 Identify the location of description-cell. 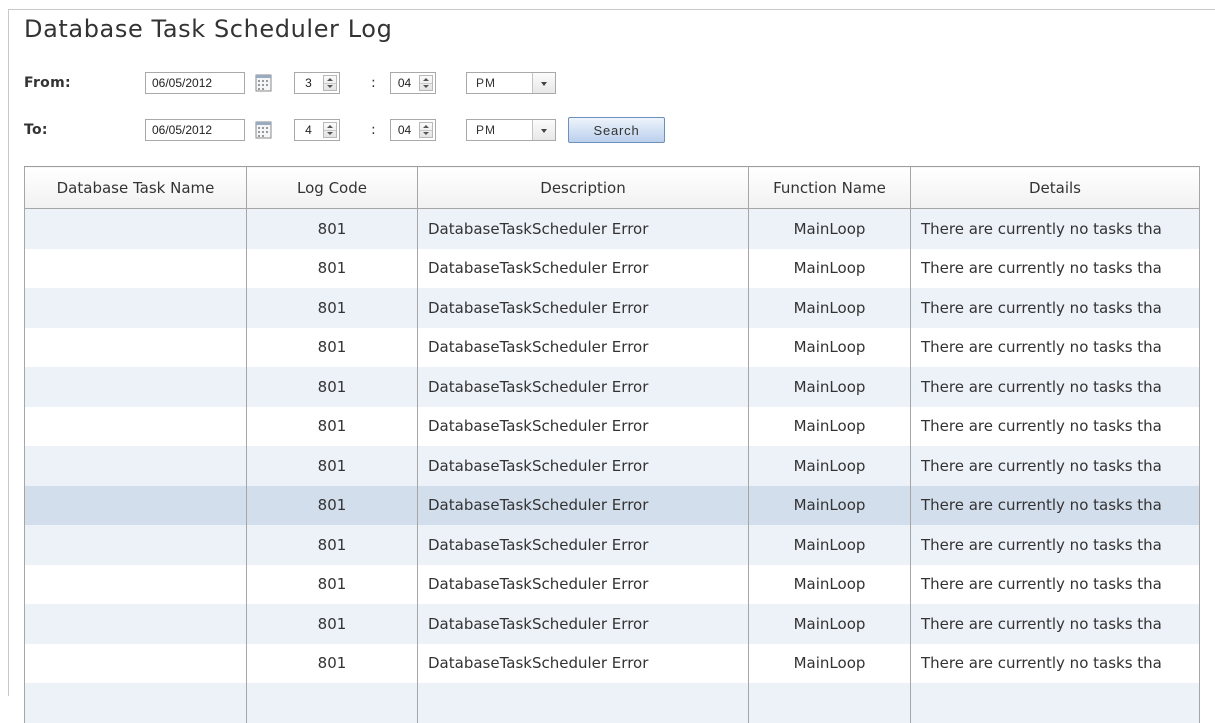
(583, 703).